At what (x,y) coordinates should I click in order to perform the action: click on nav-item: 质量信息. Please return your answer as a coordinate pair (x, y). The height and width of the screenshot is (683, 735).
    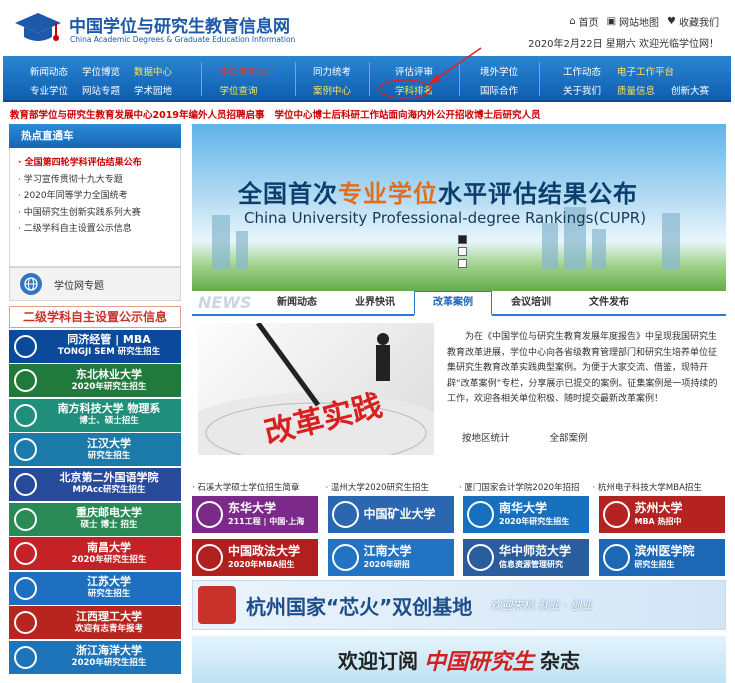
    Looking at the image, I should click on (636, 93).